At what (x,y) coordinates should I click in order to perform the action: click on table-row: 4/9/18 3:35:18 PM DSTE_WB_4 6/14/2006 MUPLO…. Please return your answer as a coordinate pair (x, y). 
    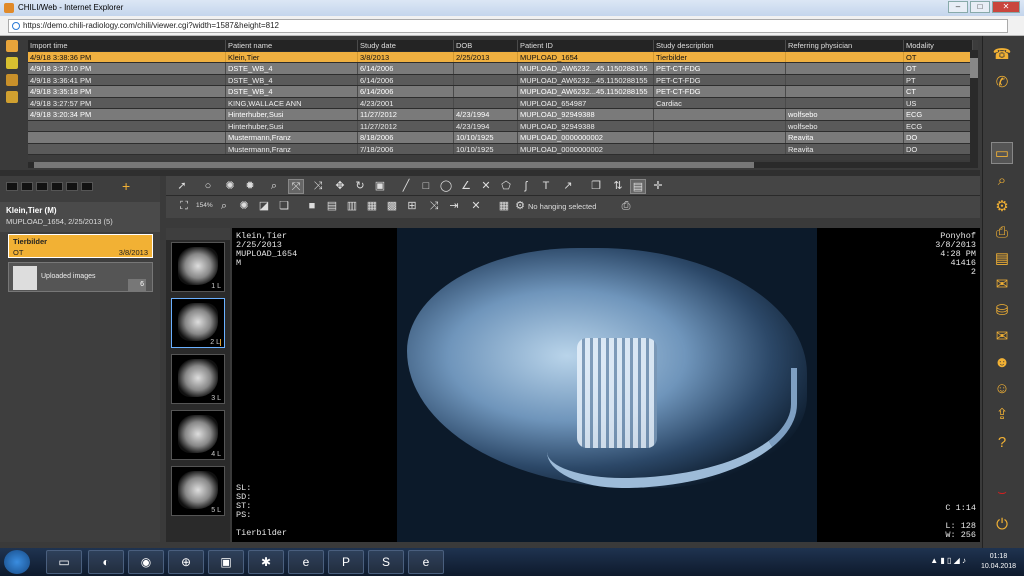
    Looking at the image, I should click on (500, 92).